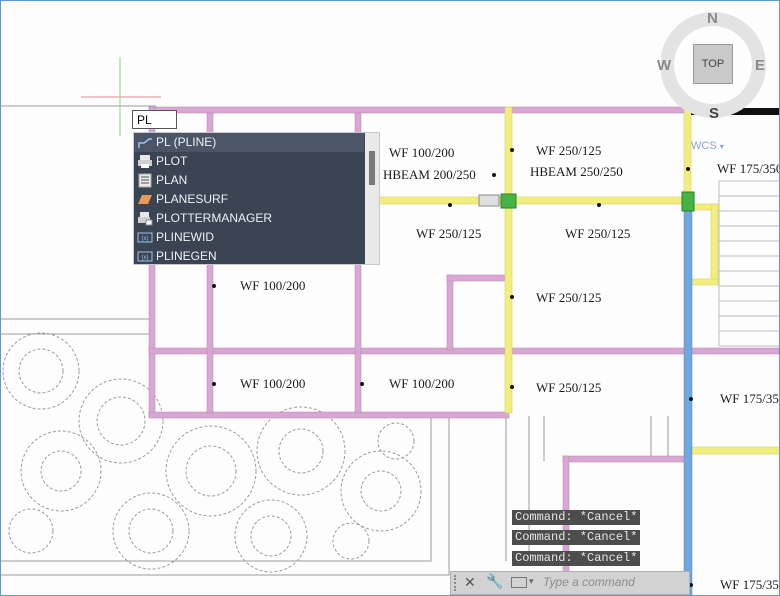 This screenshot has height=596, width=780. Describe the element at coordinates (192, 199) in the screenshot. I see `autocomplete-item-label: PLANESURF` at that location.